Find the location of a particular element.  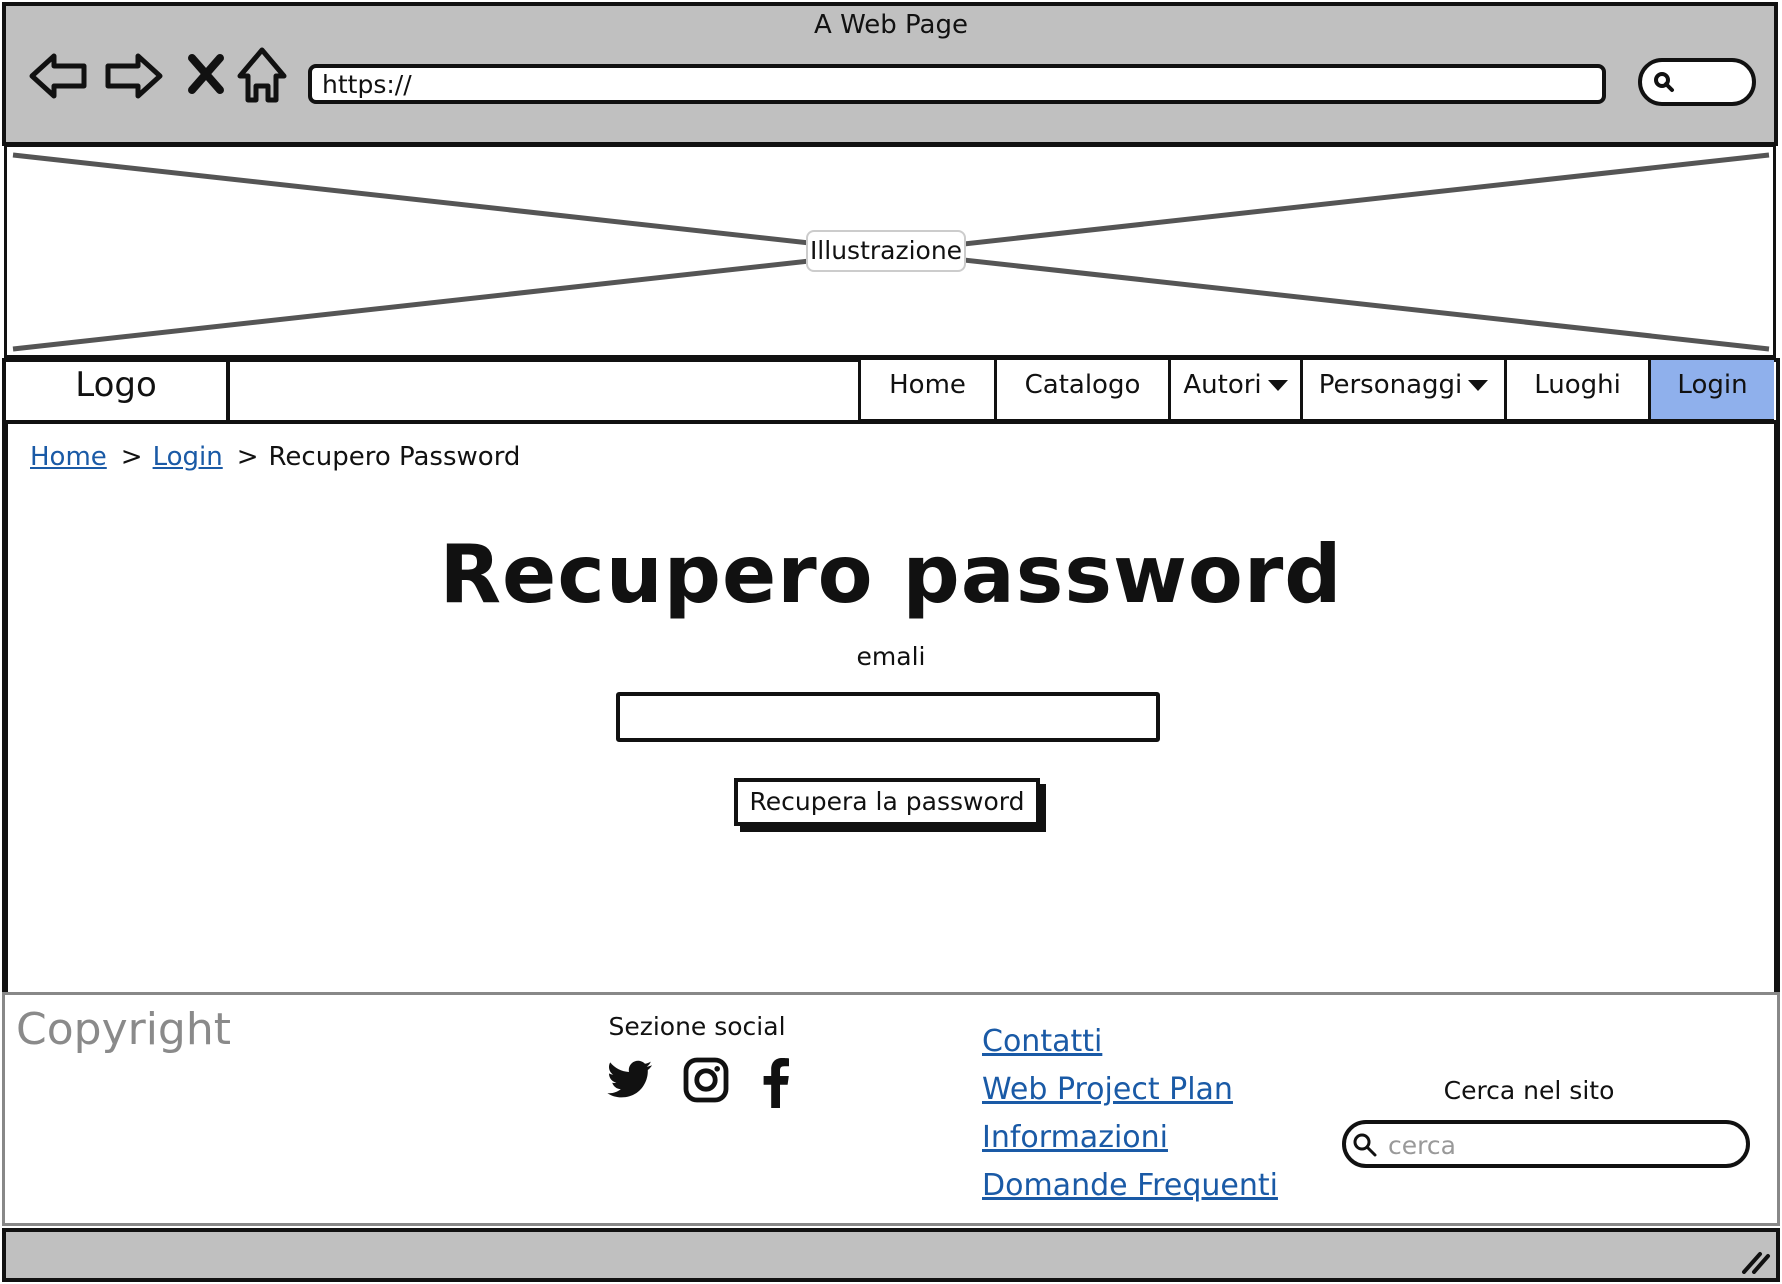

nav-item-label: Login is located at coordinates (1712, 385).